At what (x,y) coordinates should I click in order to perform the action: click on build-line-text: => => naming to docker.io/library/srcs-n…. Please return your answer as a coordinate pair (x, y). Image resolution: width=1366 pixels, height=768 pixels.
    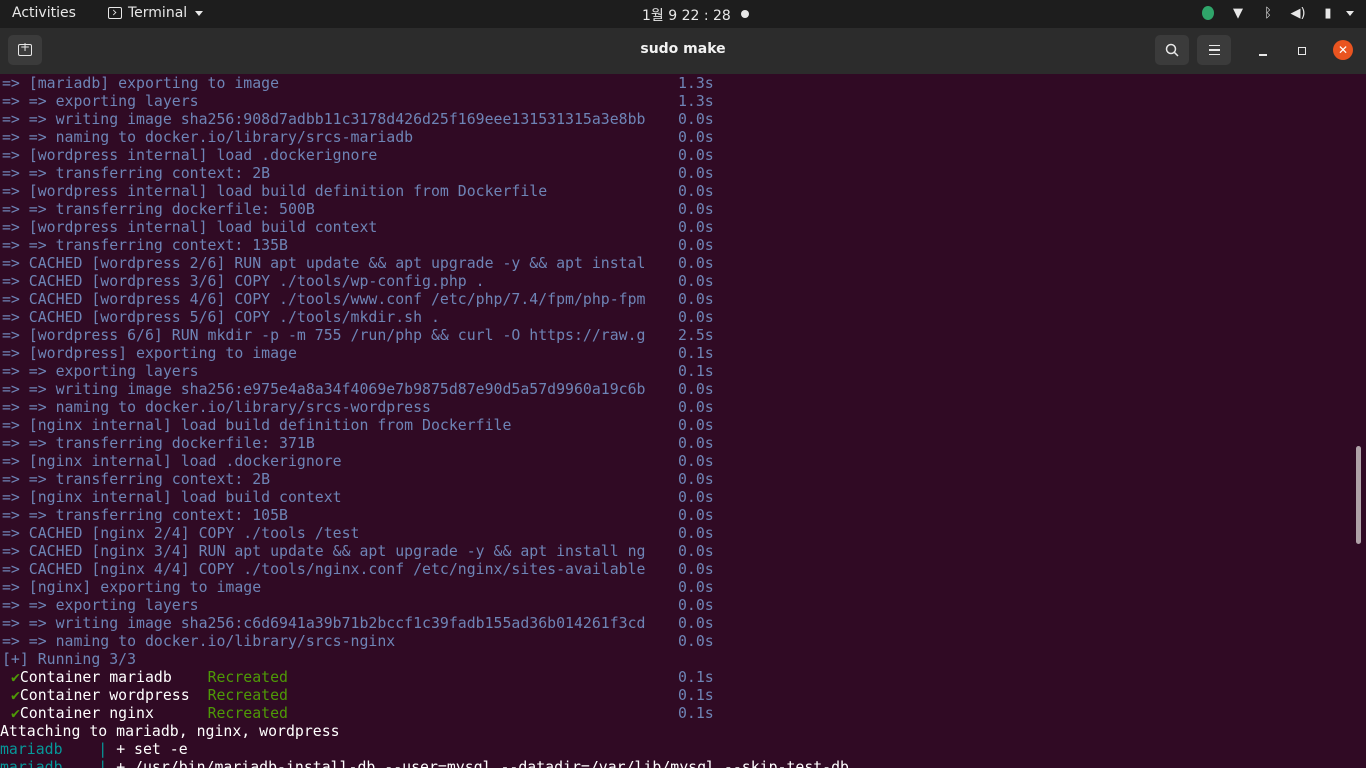
    Looking at the image, I should click on (199, 641).